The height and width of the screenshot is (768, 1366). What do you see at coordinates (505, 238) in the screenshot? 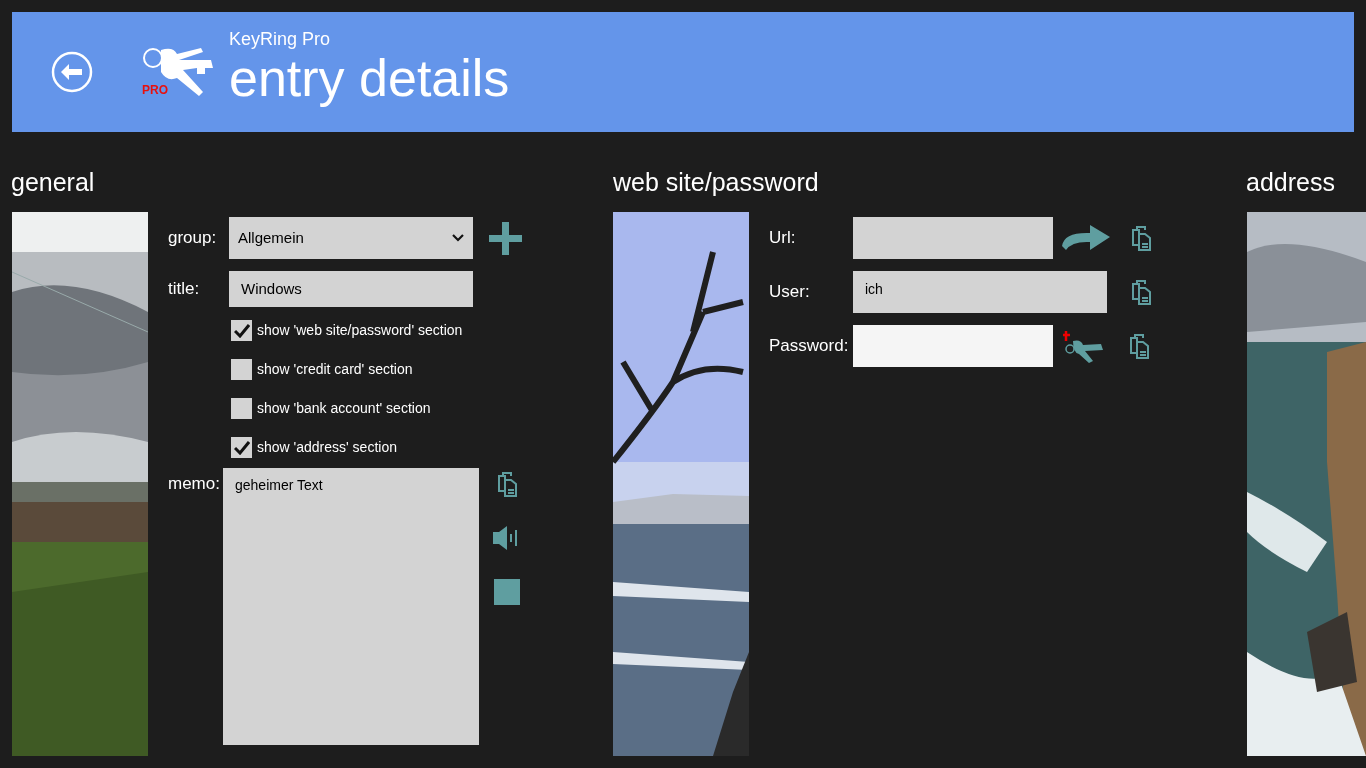
I see `add-icon` at bounding box center [505, 238].